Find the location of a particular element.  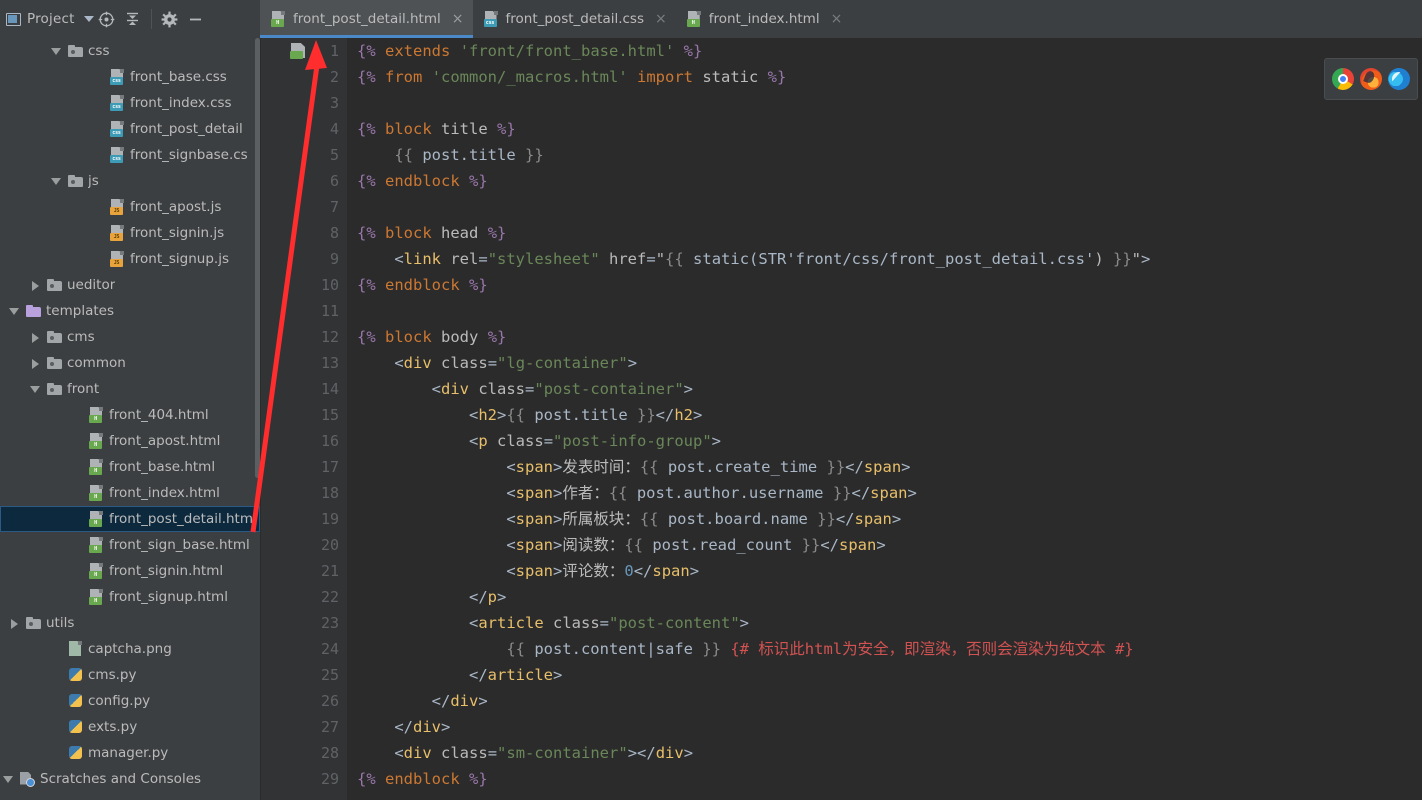

gutter-line-number: 5 is located at coordinates (304, 155).